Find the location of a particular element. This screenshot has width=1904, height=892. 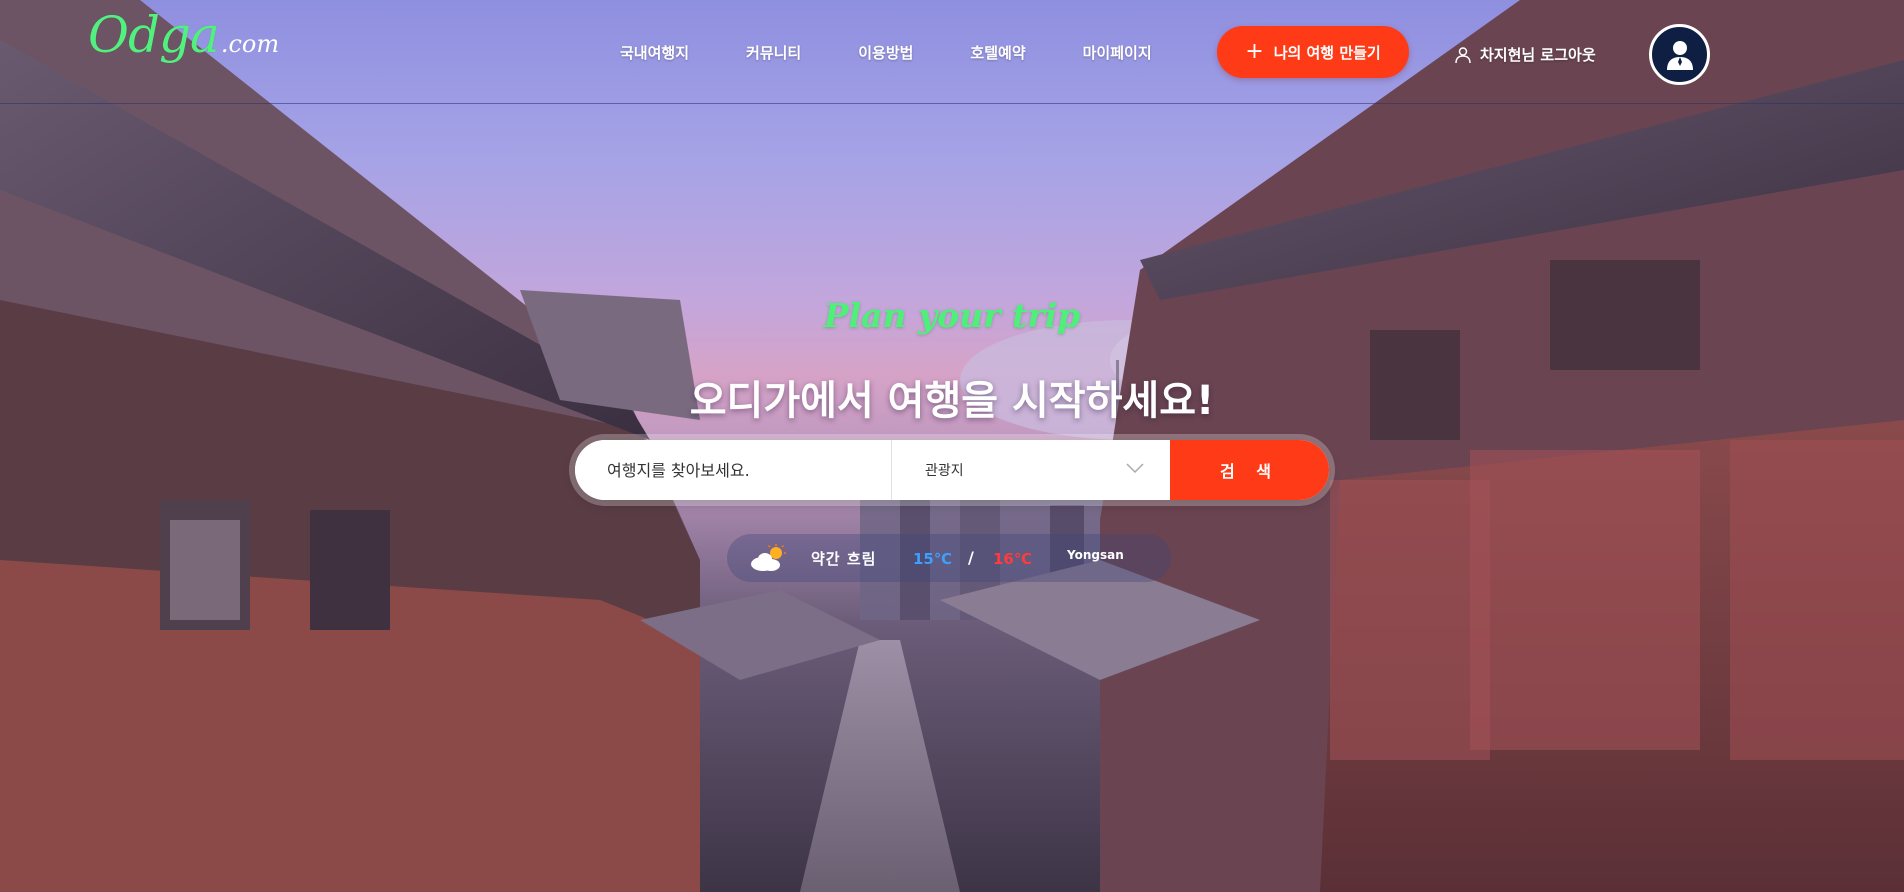

logout-label: 차지현님 로그아웃 is located at coordinates (1538, 55).